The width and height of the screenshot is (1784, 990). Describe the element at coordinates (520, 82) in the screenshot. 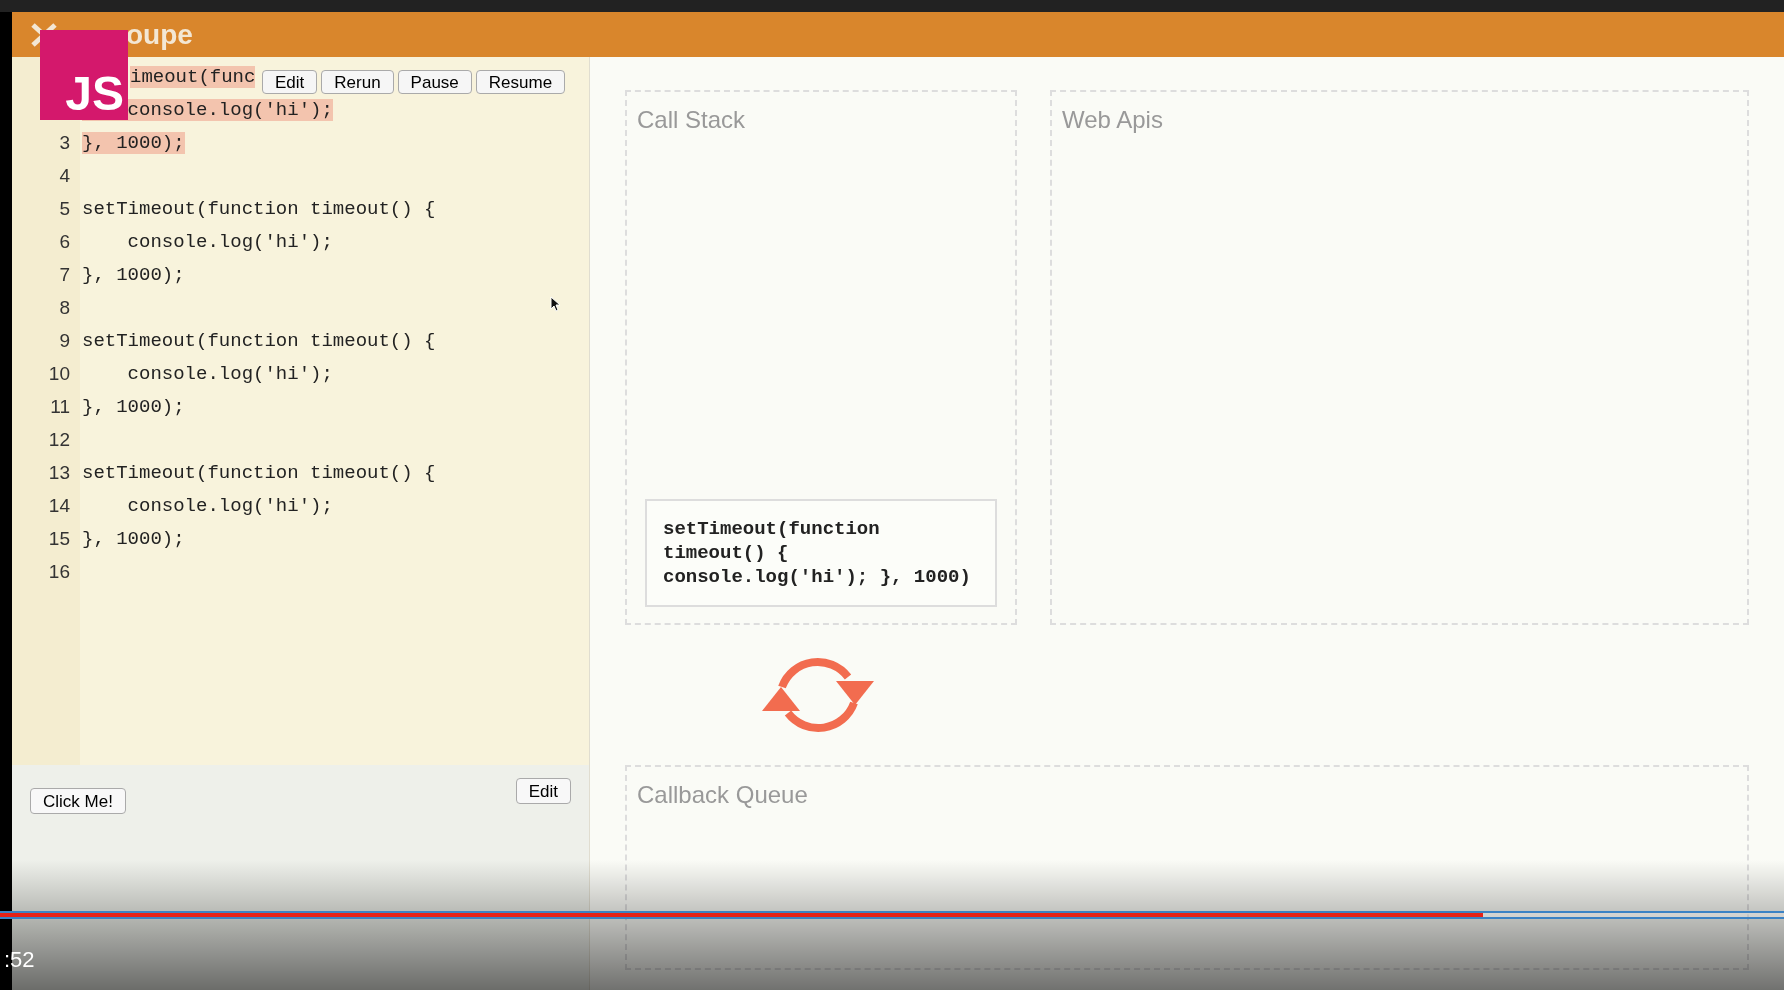

I see `toolbar-button: Resume` at that location.